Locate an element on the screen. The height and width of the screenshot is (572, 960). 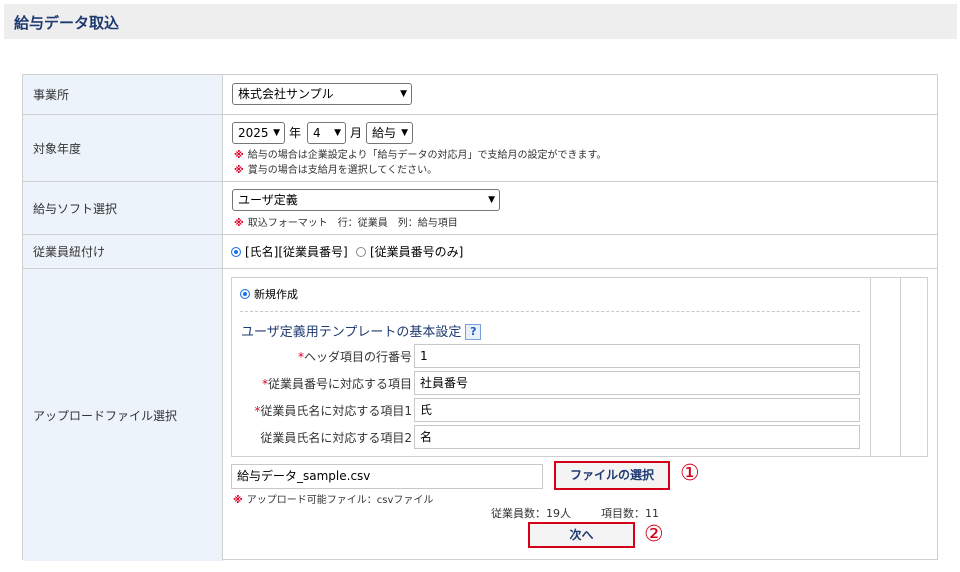
file-name-field: 給与データ_sample.csv is located at coordinates (387, 476).